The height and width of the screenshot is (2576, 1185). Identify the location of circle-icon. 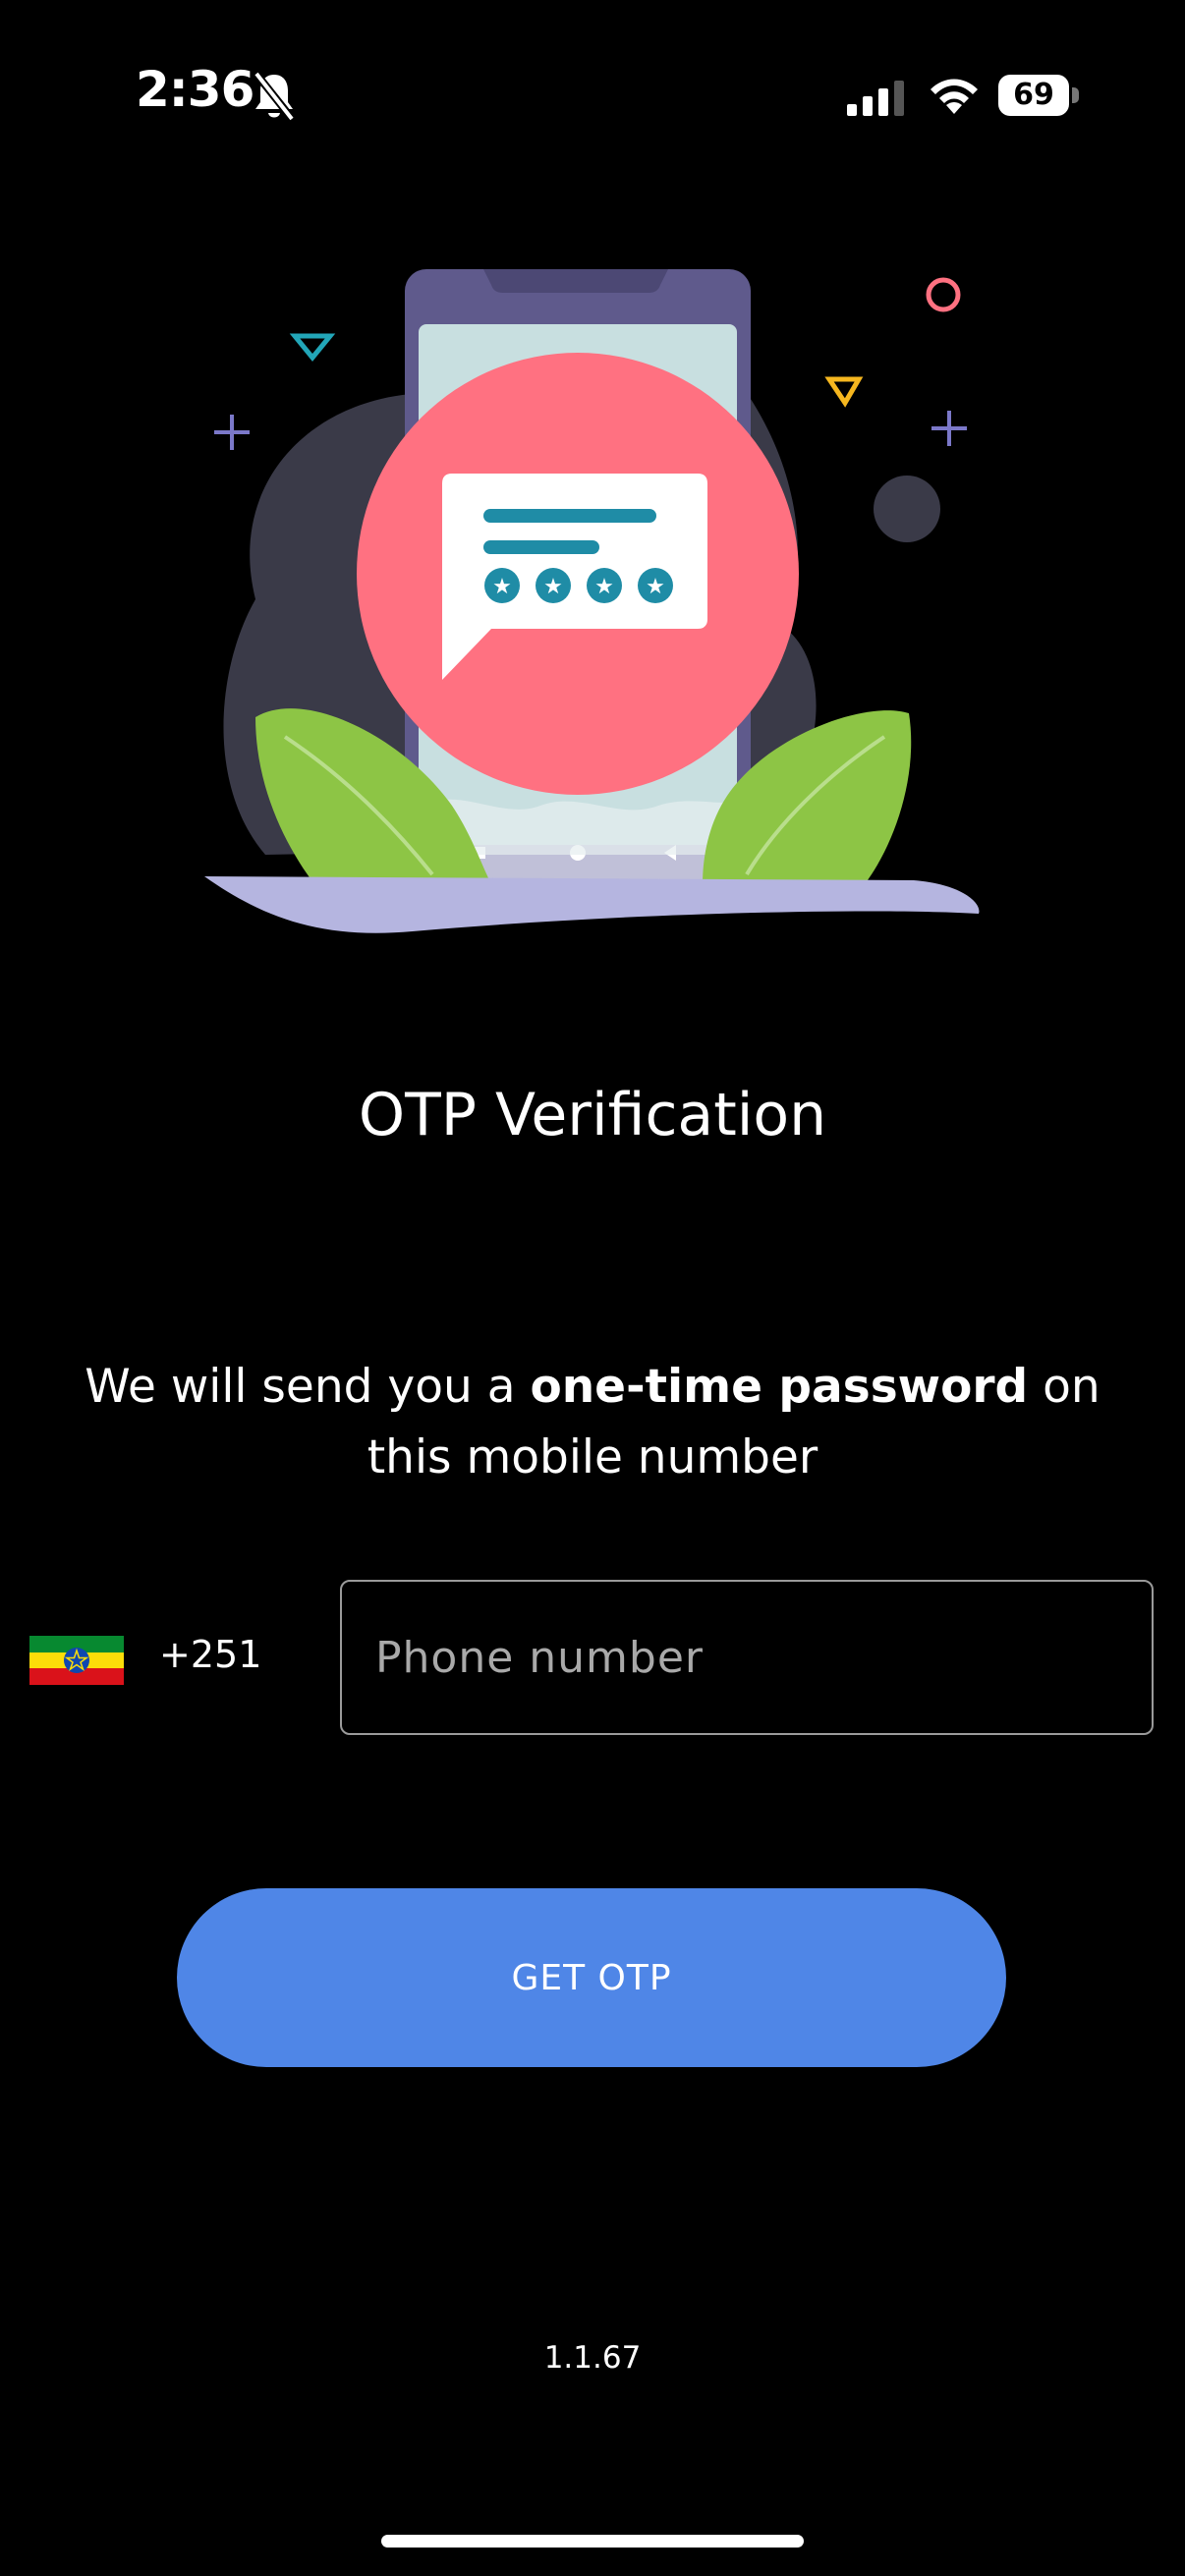
(944, 294).